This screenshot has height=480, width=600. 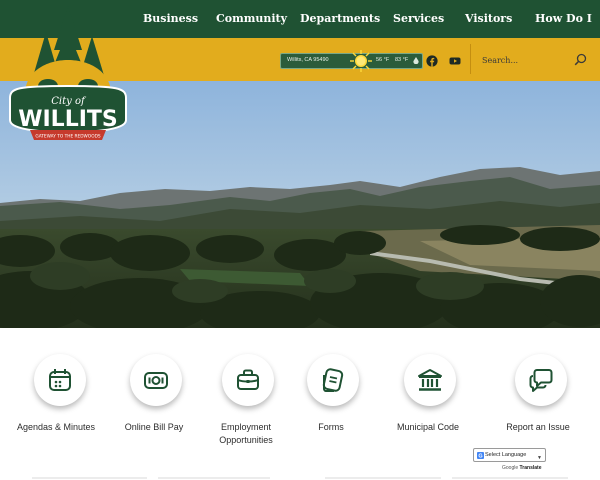 I want to click on quick-link-forms, so click(x=333, y=380).